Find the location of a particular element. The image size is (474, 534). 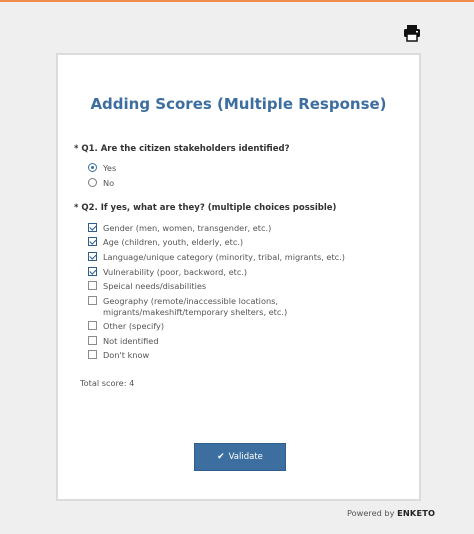

check-icon: ✔ is located at coordinates (221, 457).